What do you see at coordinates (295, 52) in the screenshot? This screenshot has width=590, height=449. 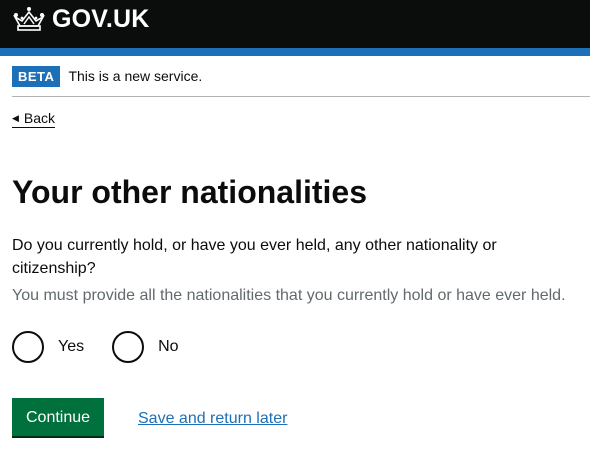 I see `header-accent-bar` at bounding box center [295, 52].